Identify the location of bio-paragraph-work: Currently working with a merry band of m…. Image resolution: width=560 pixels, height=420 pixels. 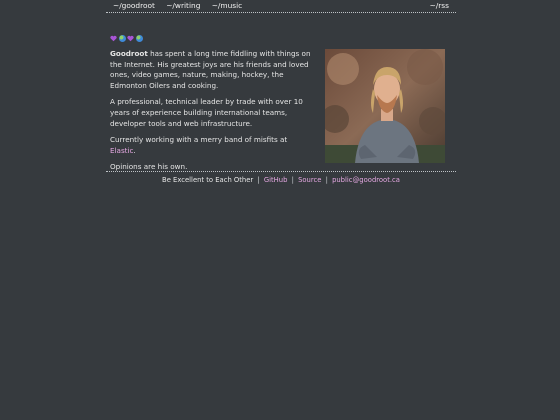
(212, 145).